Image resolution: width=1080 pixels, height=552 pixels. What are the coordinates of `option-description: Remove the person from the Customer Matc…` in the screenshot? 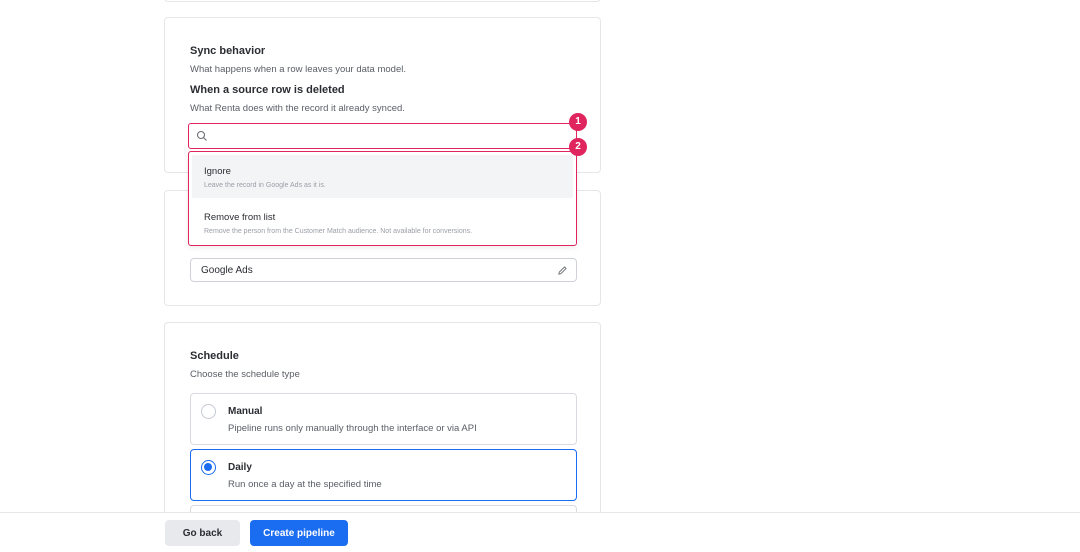 It's located at (338, 231).